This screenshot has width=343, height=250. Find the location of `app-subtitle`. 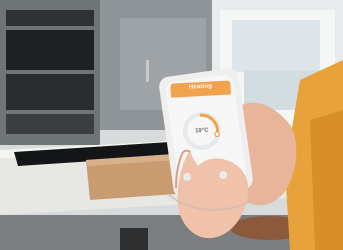

app-subtitle is located at coordinates (201, 99).